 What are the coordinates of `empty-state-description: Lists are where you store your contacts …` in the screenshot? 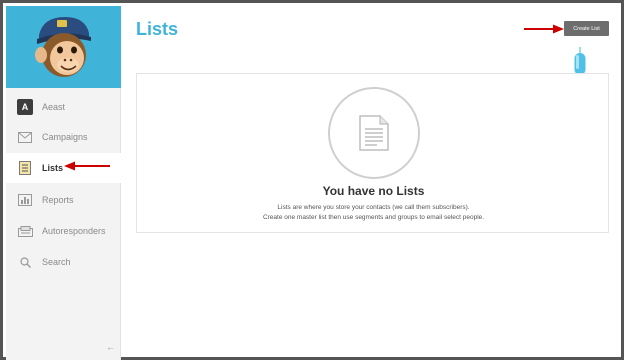 It's located at (373, 207).